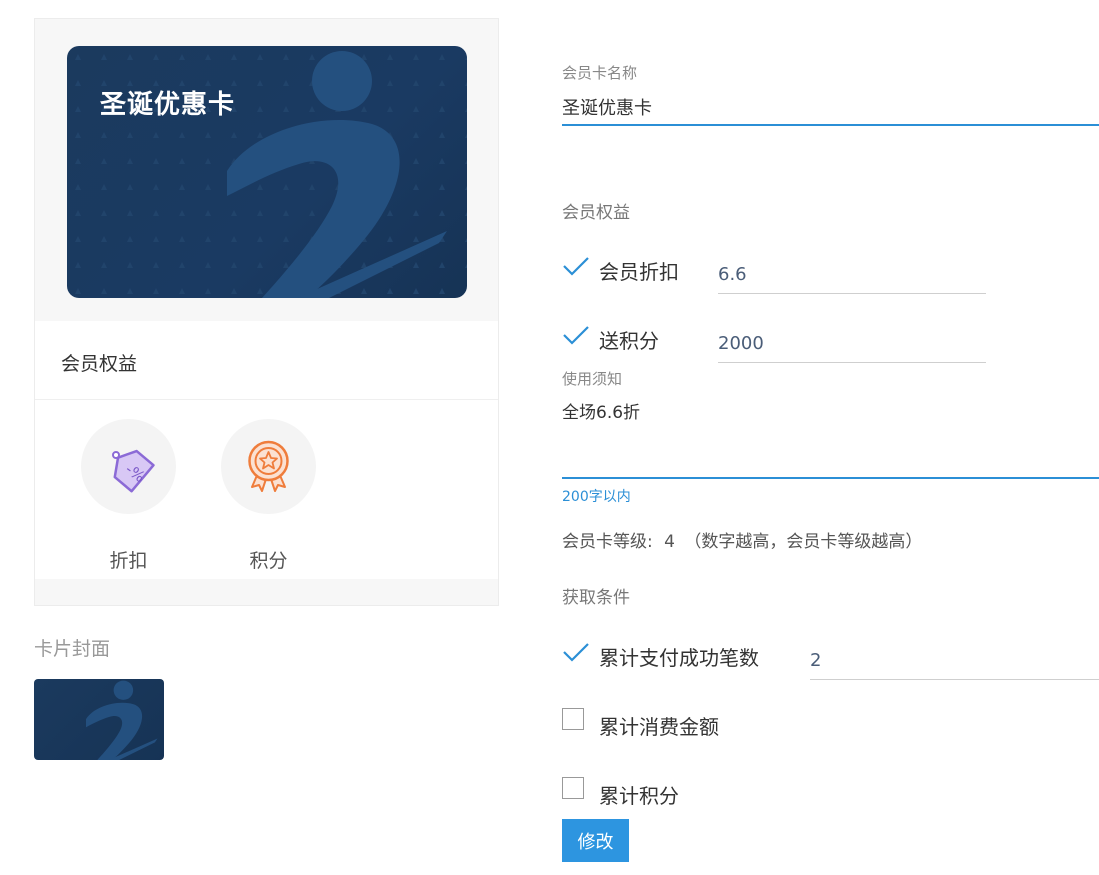 The image size is (1099, 875). What do you see at coordinates (954, 659) in the screenshot?
I see `condition-pay-count-input: 2` at bounding box center [954, 659].